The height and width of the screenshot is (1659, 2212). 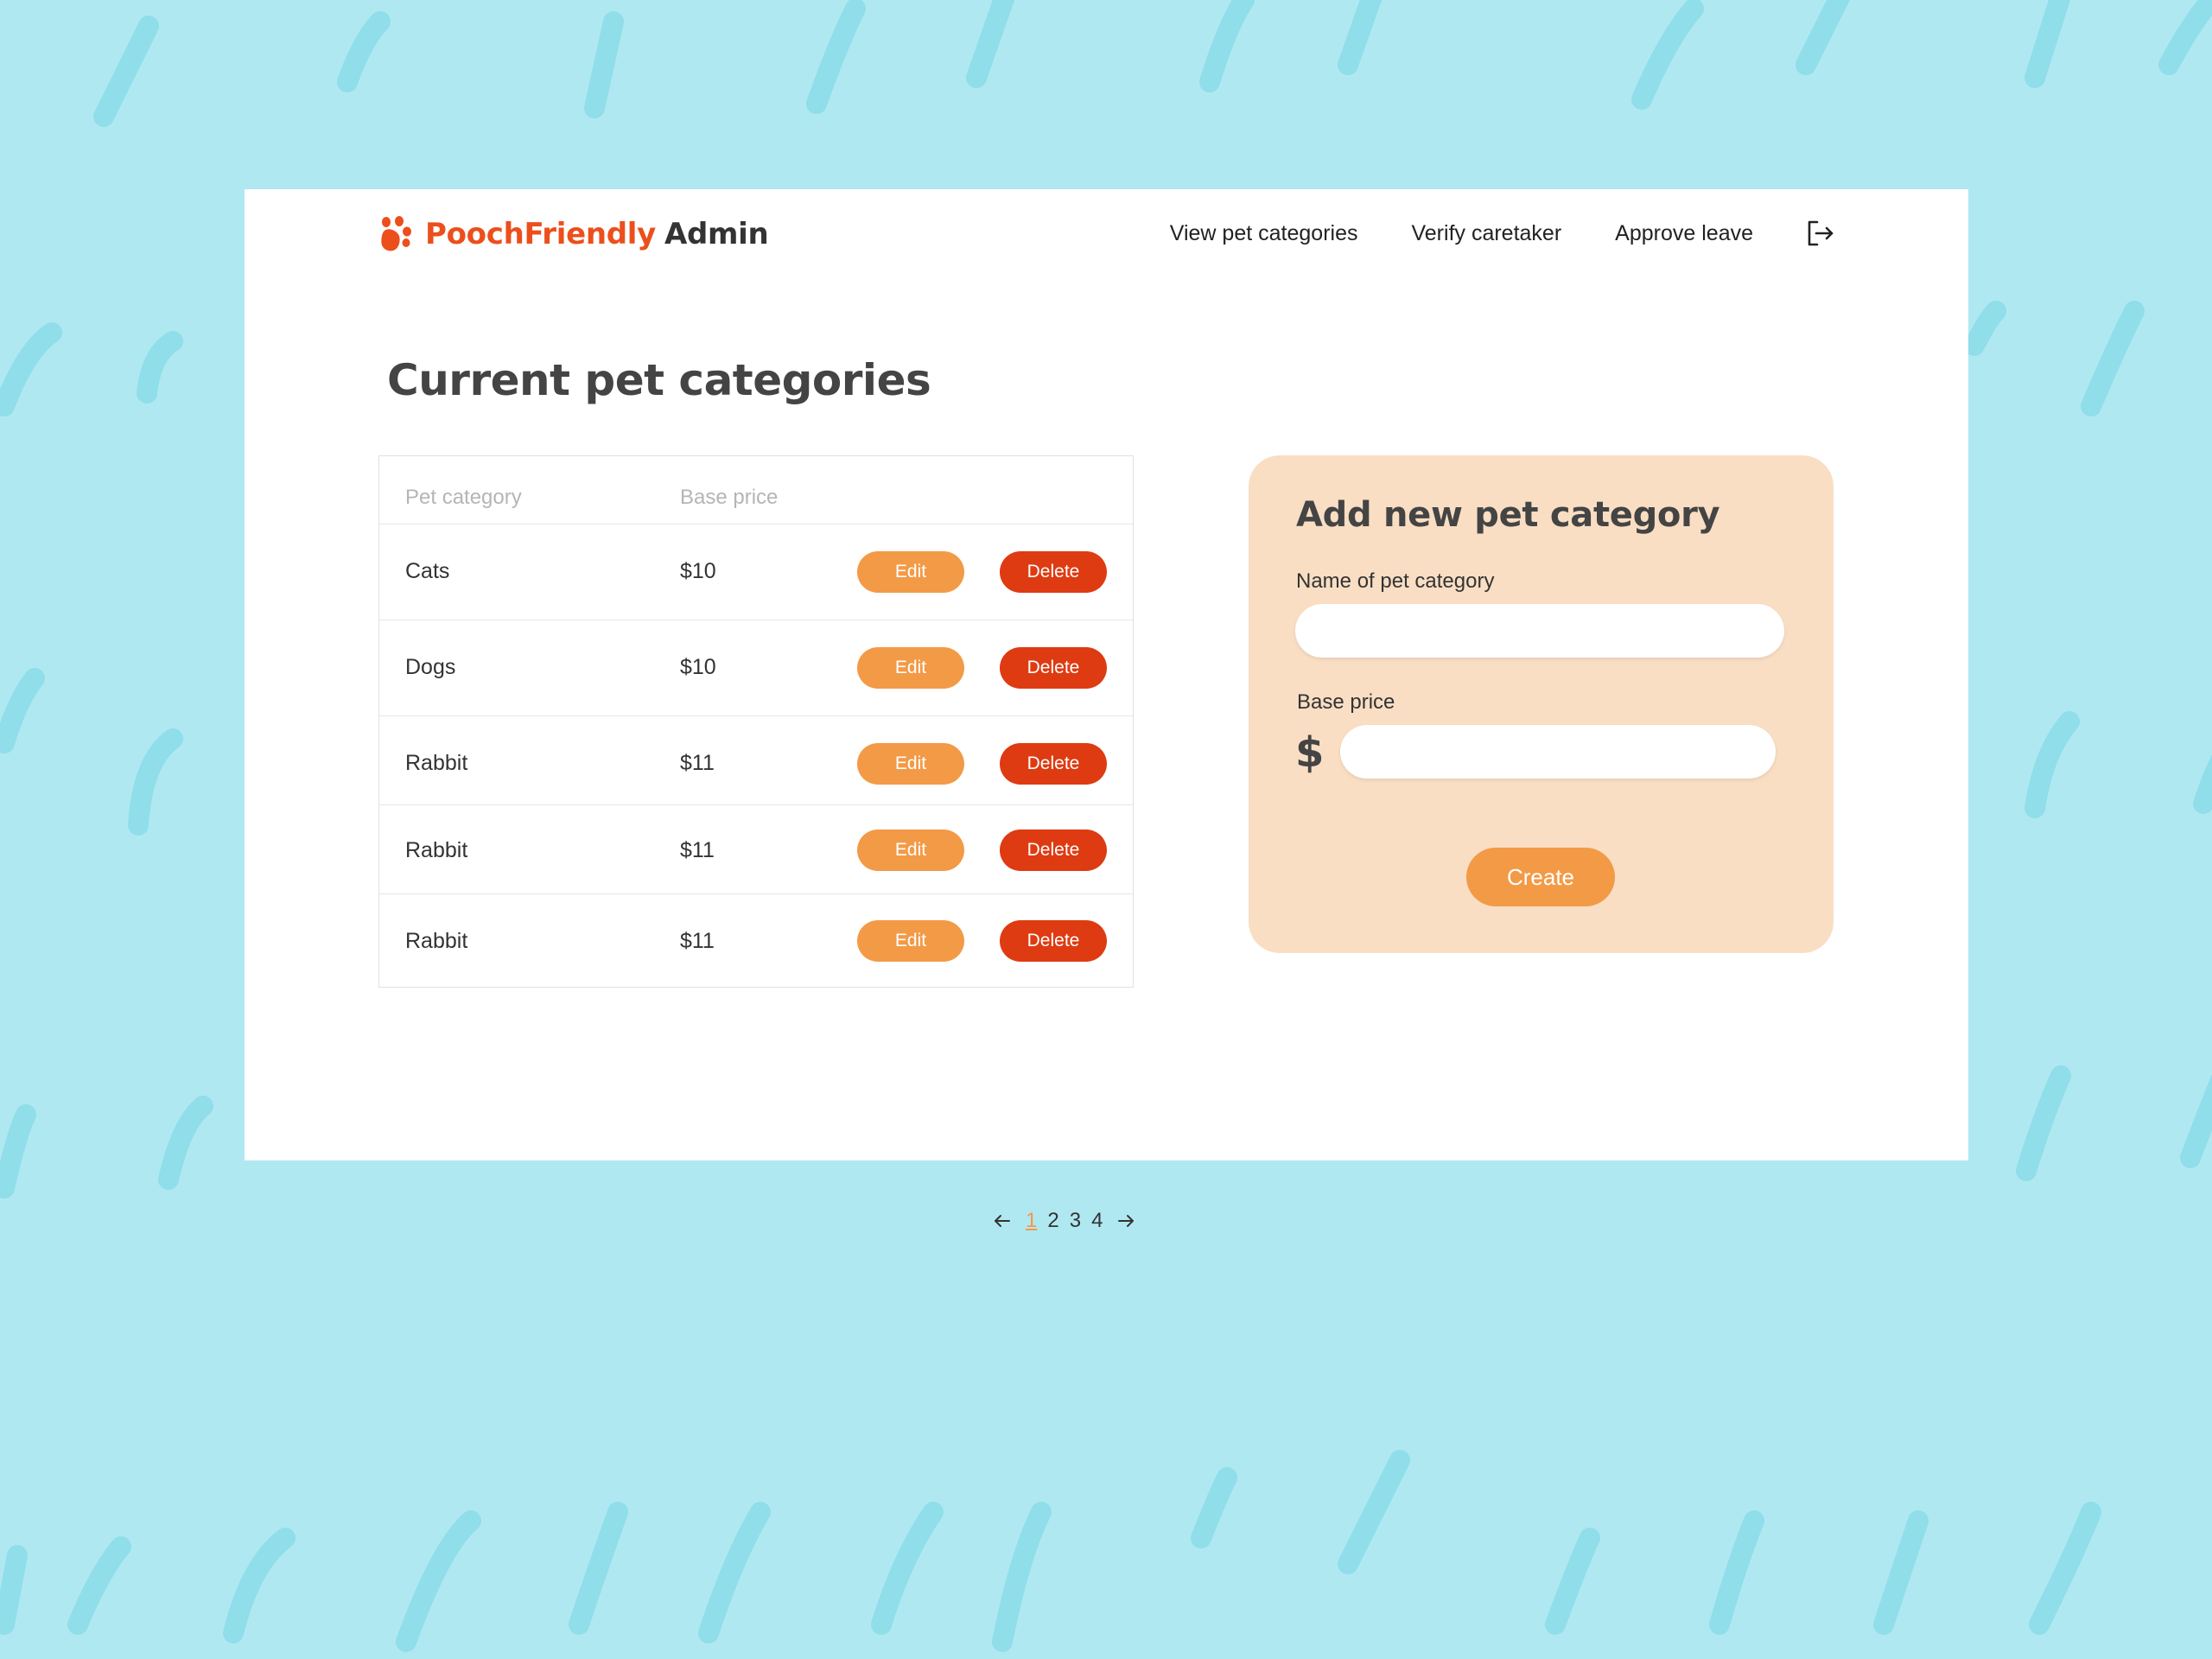 What do you see at coordinates (1508, 515) in the screenshot?
I see `form-title: Add new pet category` at bounding box center [1508, 515].